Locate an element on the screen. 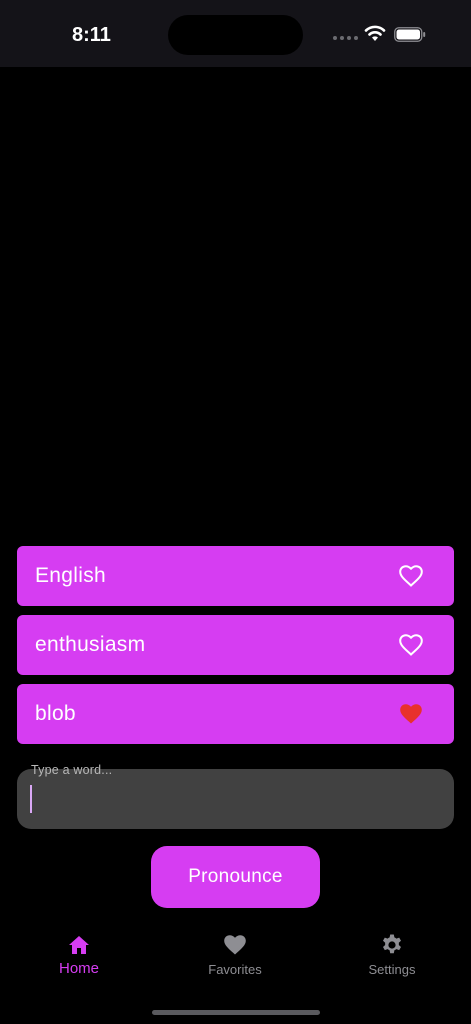  home-indicator is located at coordinates (236, 1012).